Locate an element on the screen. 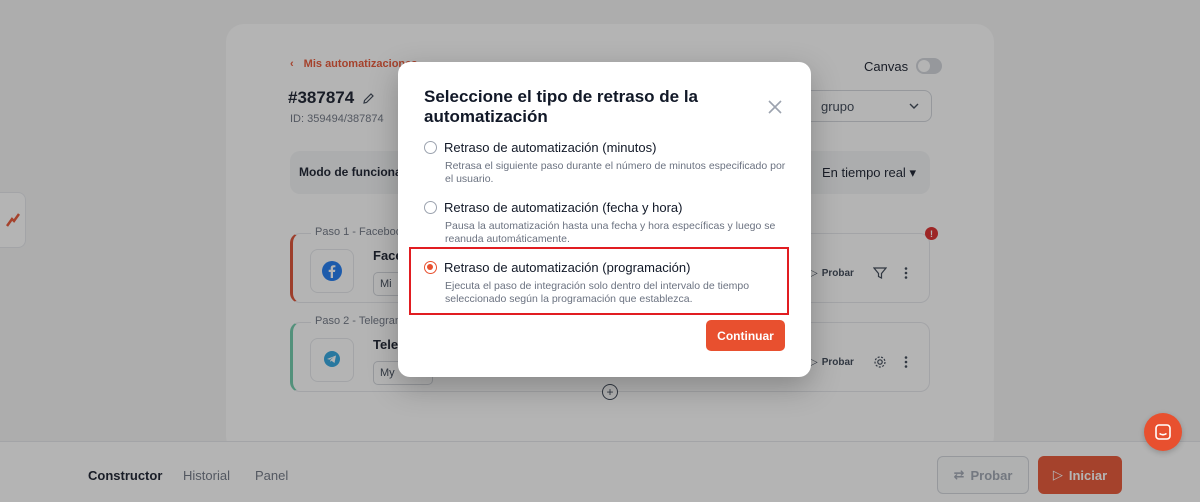 The height and width of the screenshot is (502, 1200). option-label: Retraso de automatización (fecha y hora) is located at coordinates (563, 207).